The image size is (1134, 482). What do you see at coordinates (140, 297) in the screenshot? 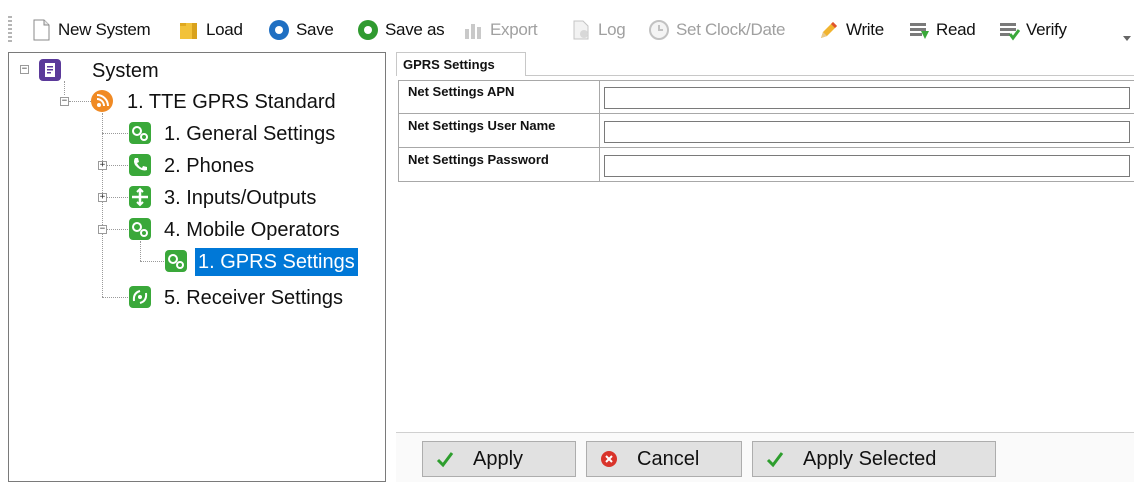
I see `receiver-icon` at bounding box center [140, 297].